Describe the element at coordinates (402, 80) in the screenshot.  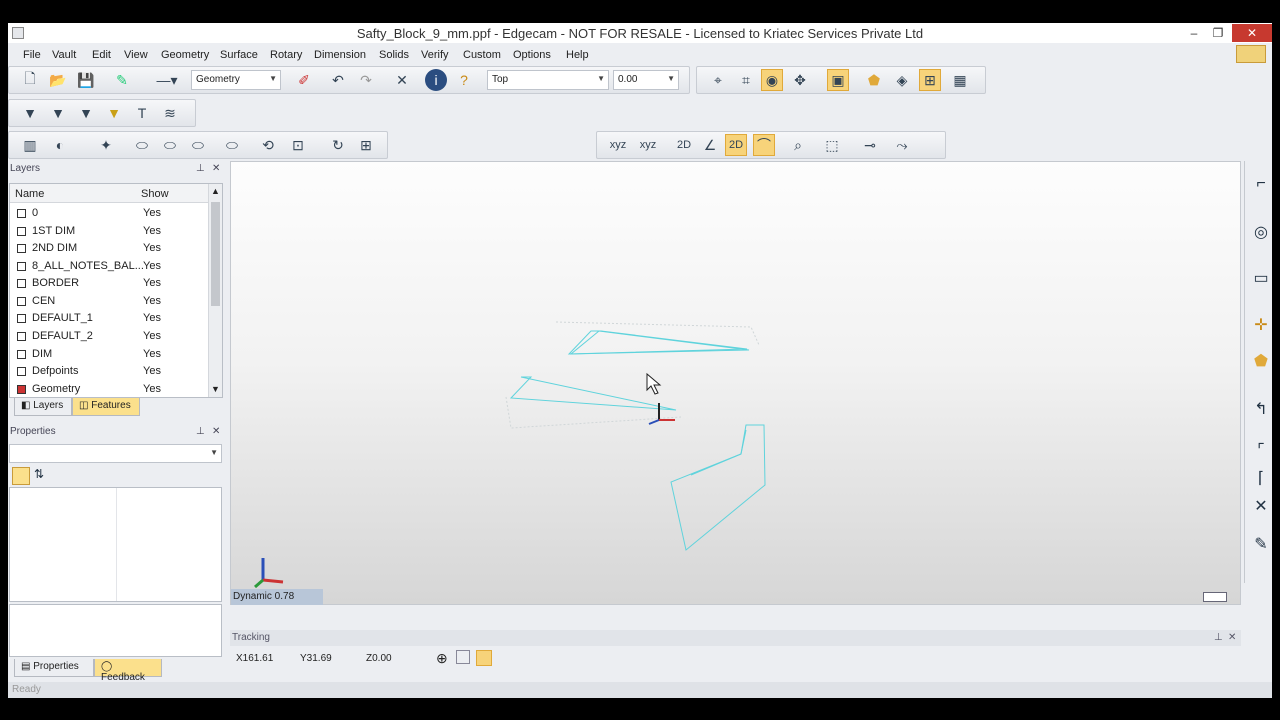
I see `delete-icon: ✕` at that location.